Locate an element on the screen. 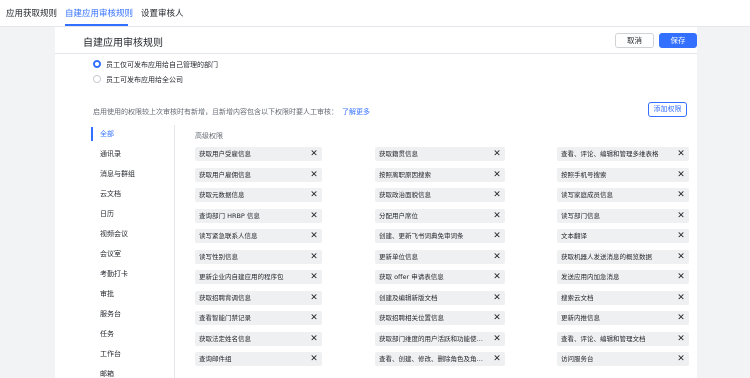 Image resolution: width=750 pixels, height=378 pixels. tab-custom-app-review-rules: 自建应用审核规则 is located at coordinates (99, 13).